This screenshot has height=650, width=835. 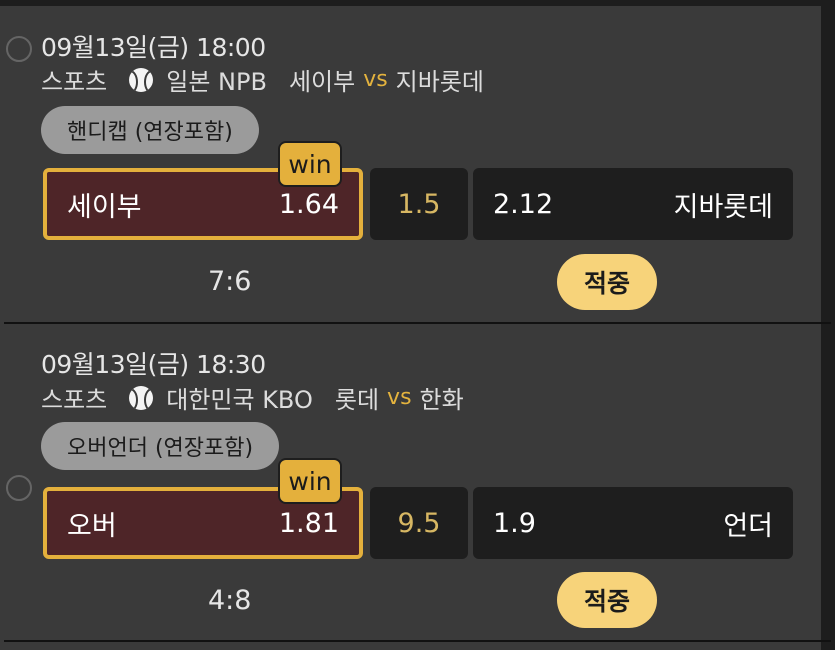 What do you see at coordinates (322, 82) in the screenshot?
I see `home-team: 세이부` at bounding box center [322, 82].